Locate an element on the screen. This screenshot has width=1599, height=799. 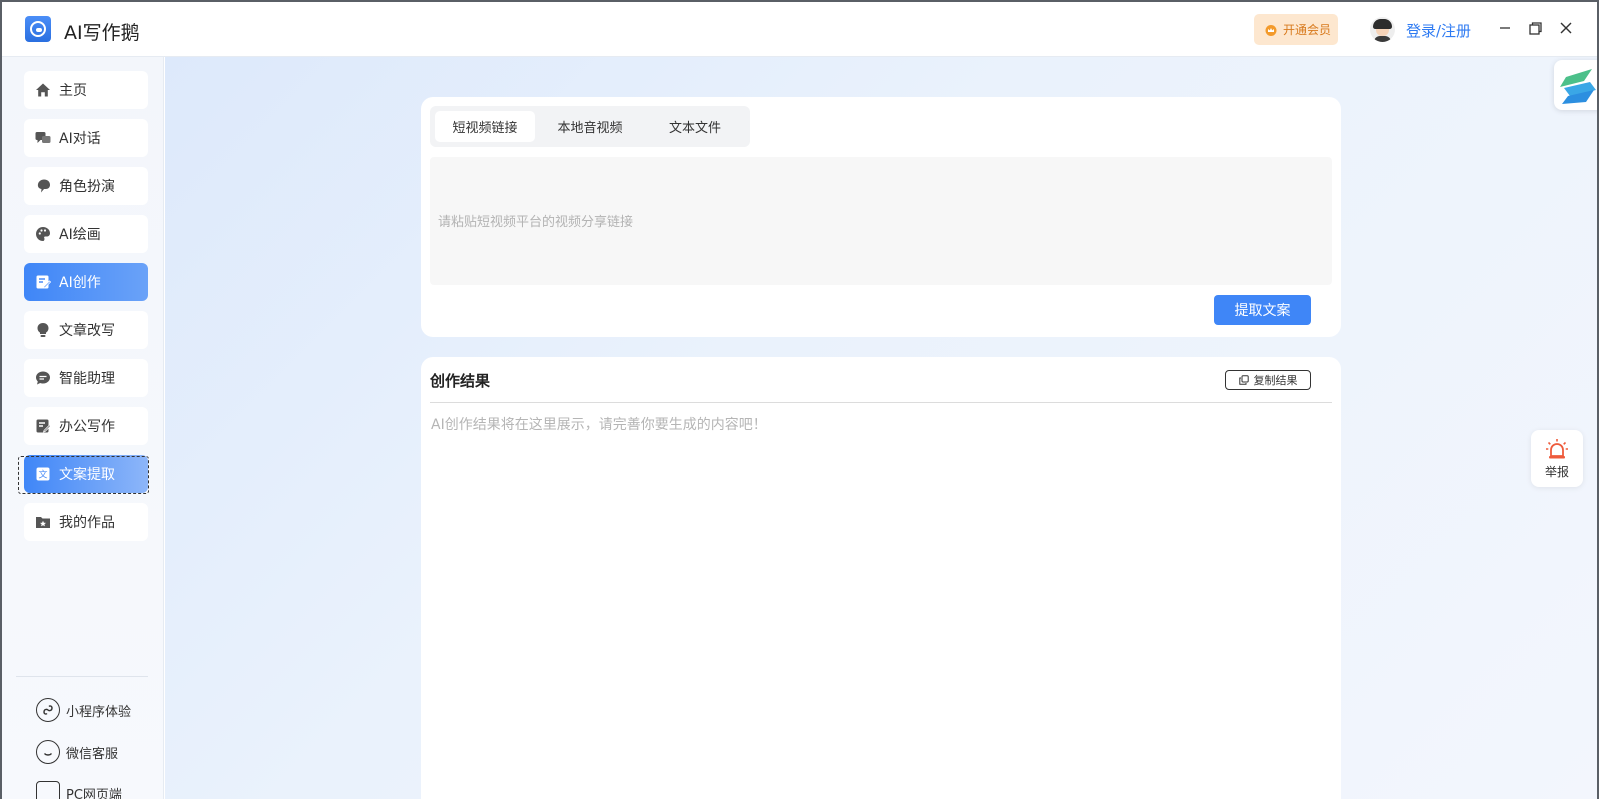
sidebar-item-label: 智能助理 is located at coordinates (87, 379).